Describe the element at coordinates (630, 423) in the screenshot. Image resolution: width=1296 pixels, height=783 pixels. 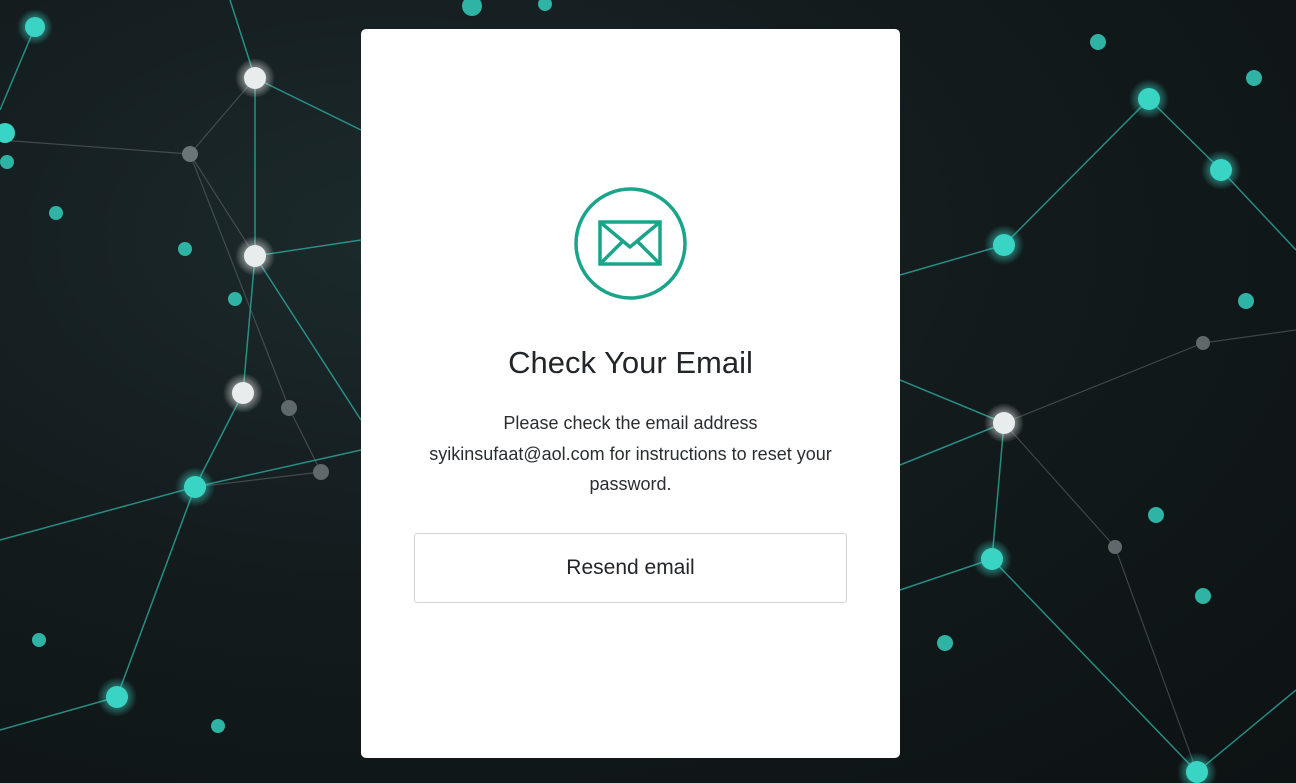
I see `message-line1: Please check the email address` at that location.